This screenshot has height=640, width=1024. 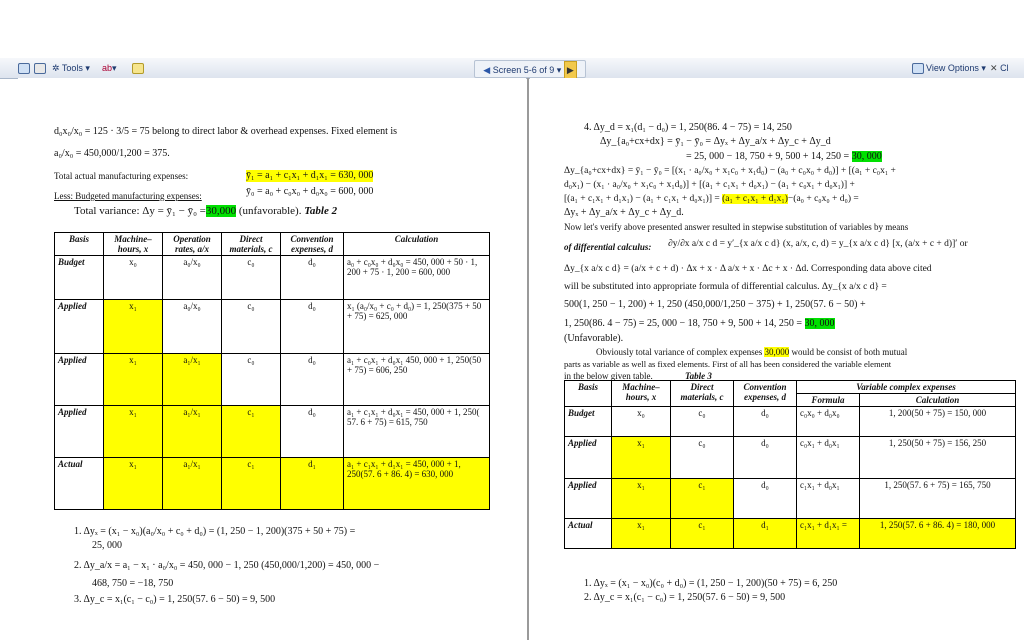 What do you see at coordinates (133, 277) in the screenshot?
I see `table-cell: x₀` at bounding box center [133, 277].